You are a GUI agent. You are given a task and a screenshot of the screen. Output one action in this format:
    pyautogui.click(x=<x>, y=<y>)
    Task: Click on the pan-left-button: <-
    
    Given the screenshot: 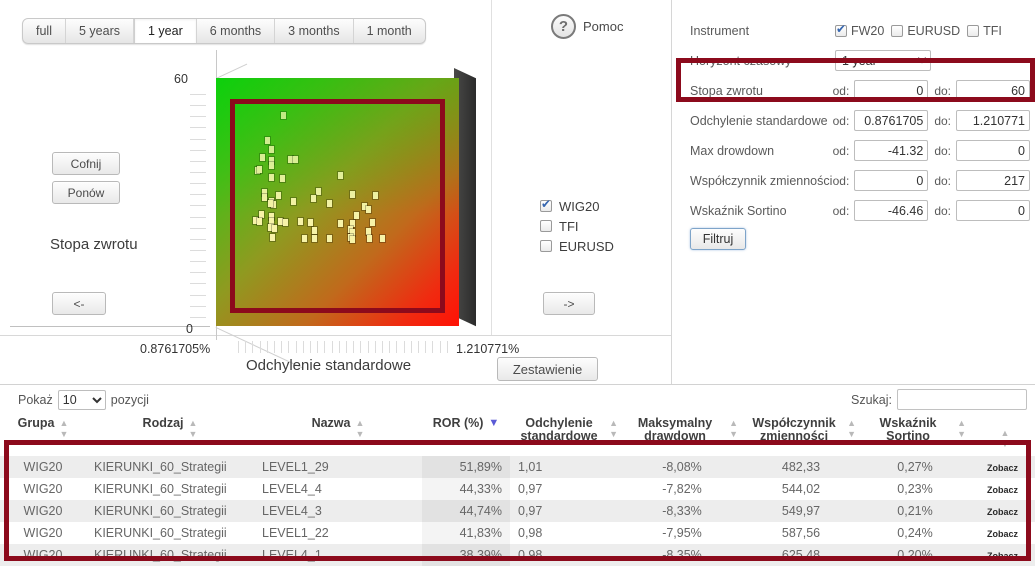 What is the action you would take?
    pyautogui.click(x=79, y=303)
    